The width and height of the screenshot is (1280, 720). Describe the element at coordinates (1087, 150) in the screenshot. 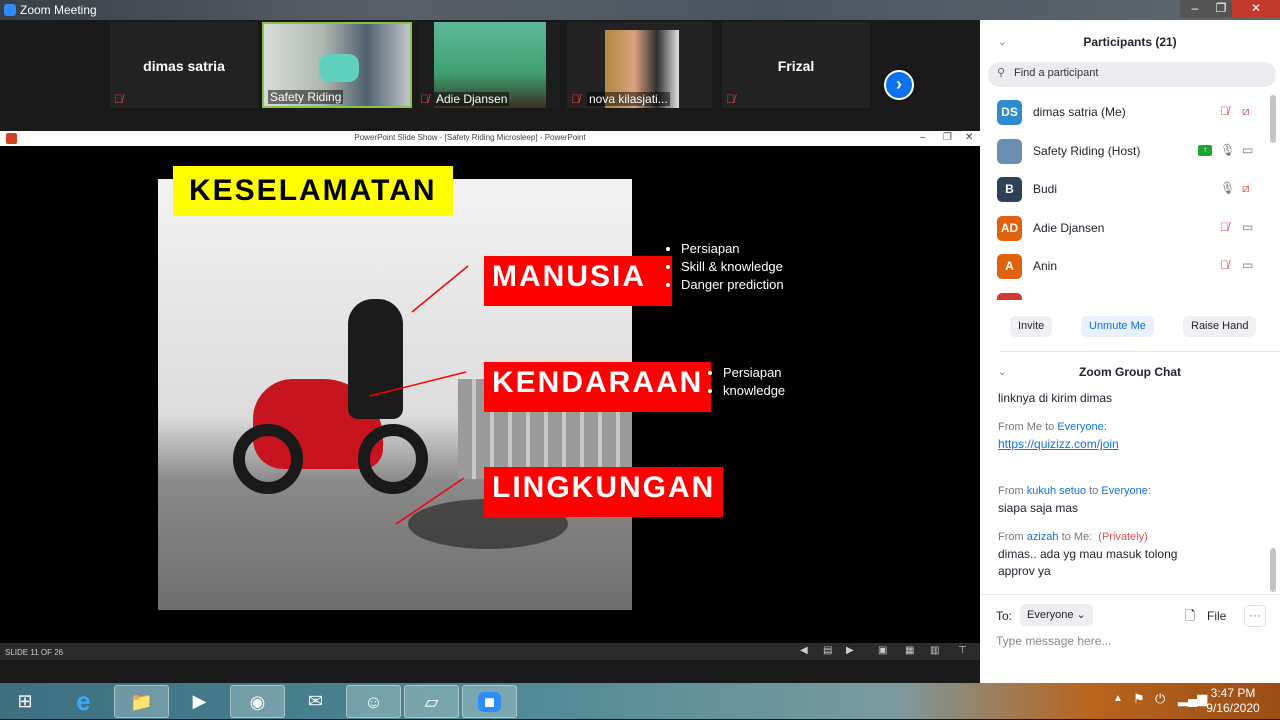

I see `participant-name: Safety Riding (Host)` at that location.